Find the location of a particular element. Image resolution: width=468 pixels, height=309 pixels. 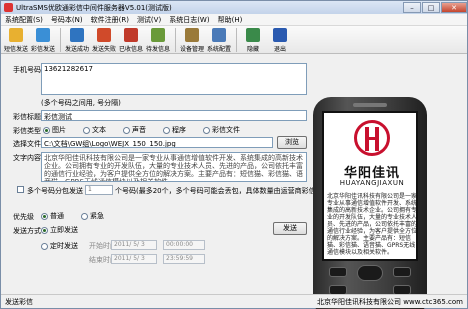

mms-title-label: 彩信标题 is located at coordinates (27, 117).